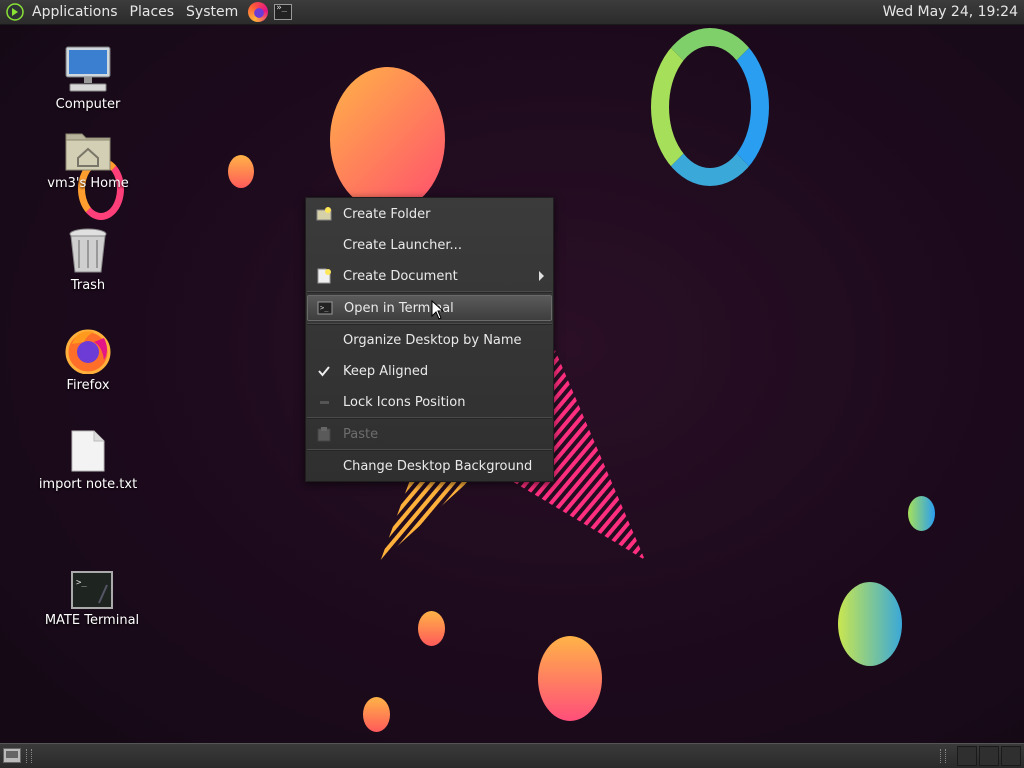  I want to click on wallpaper-orange-balloon-large, so click(387, 139).